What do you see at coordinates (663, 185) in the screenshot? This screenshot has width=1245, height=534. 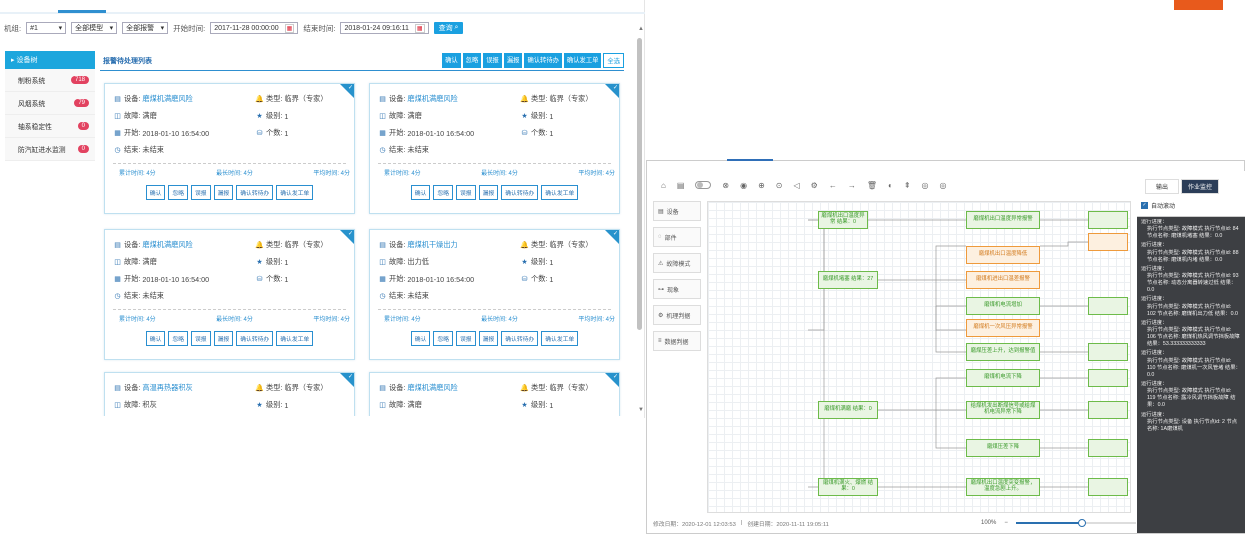 I see `home-icon: ⌂` at bounding box center [663, 185].